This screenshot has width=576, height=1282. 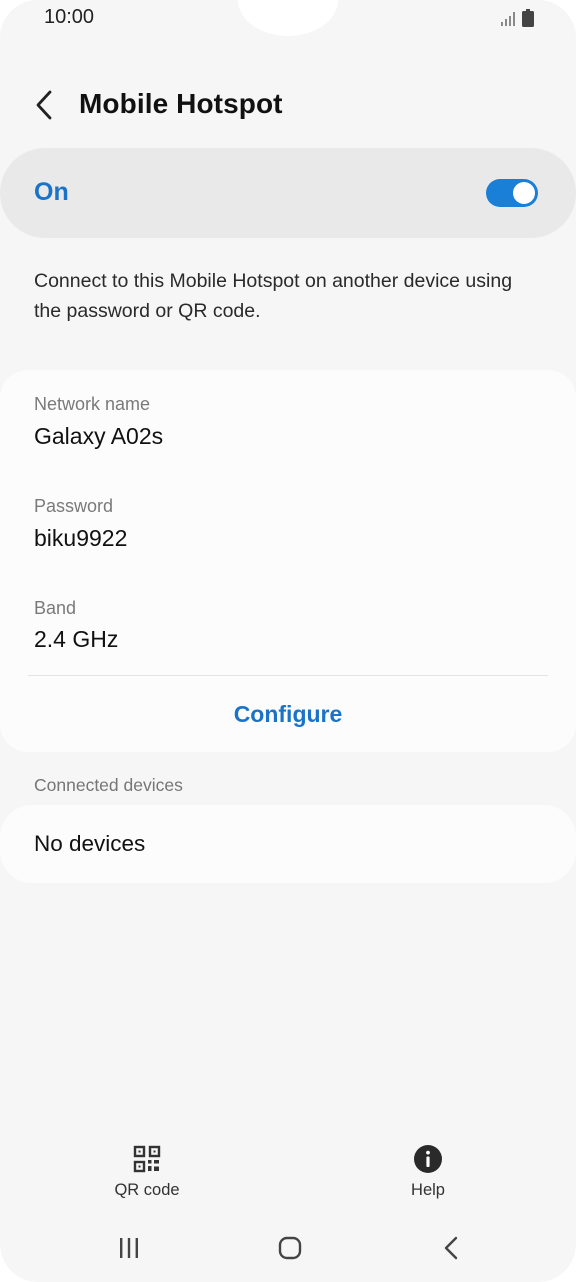 What do you see at coordinates (512, 193) in the screenshot?
I see `hotspot-switch` at bounding box center [512, 193].